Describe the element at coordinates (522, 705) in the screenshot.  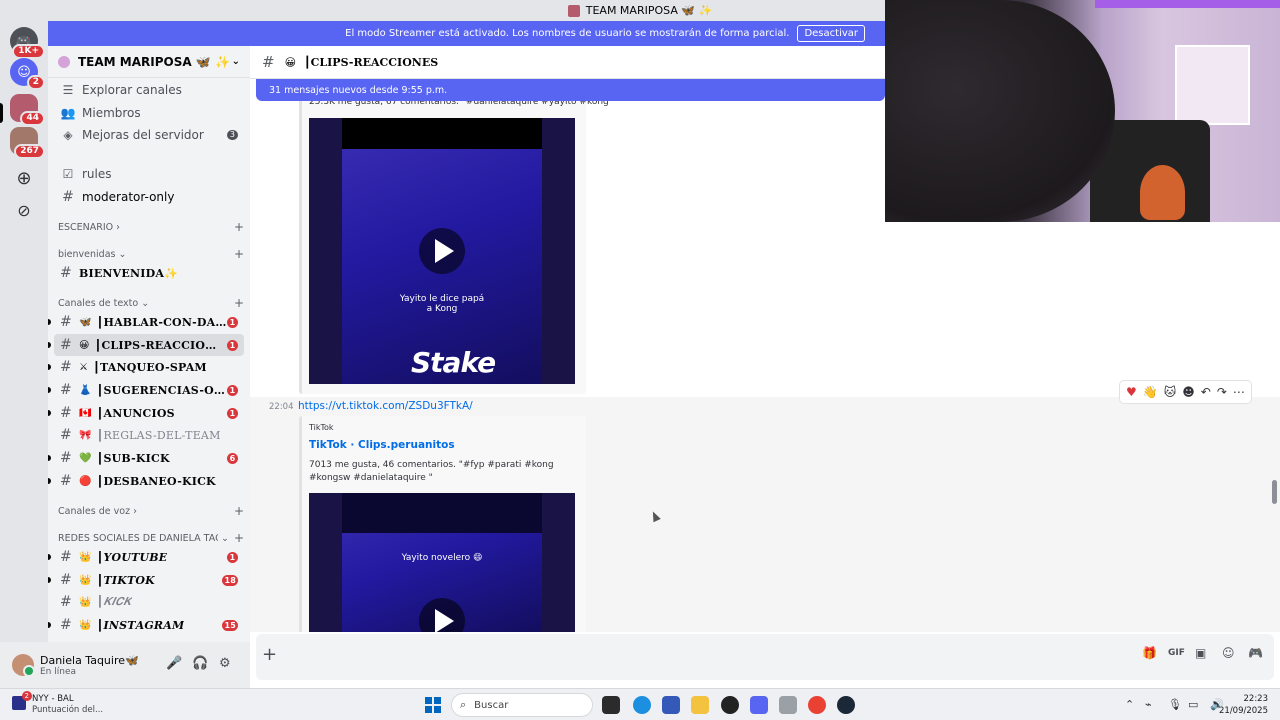
I see `taskbar-search: ⌕ Buscar` at that location.